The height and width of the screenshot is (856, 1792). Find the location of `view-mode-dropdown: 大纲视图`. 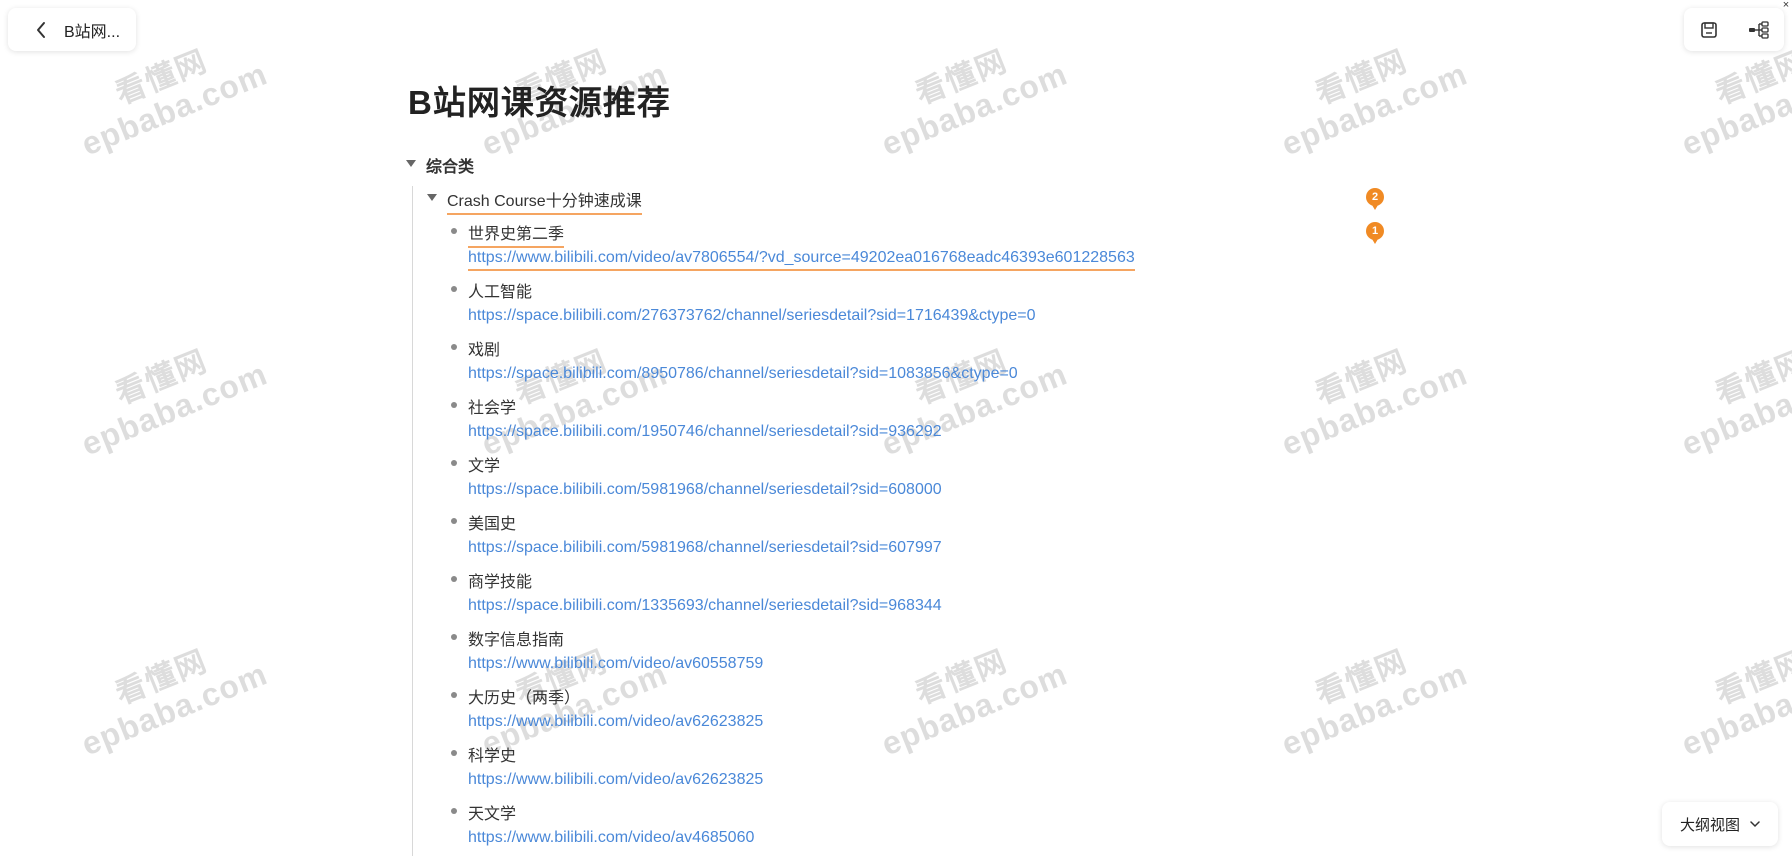

view-mode-dropdown: 大纲视图 is located at coordinates (1720, 824).